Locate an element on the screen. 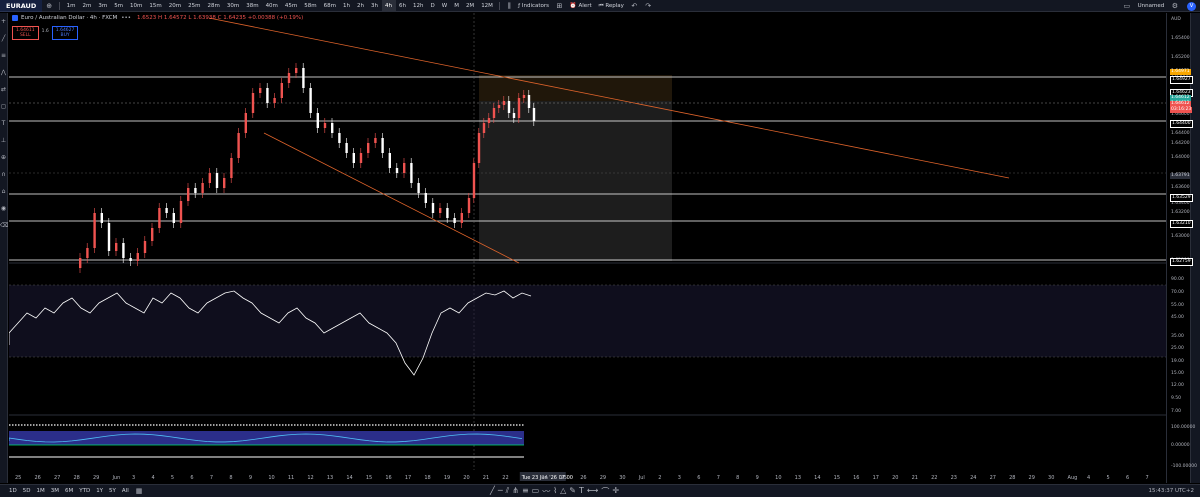 This screenshot has height=497, width=1200. trendline-icon: ╱ is located at coordinates (3, 38).